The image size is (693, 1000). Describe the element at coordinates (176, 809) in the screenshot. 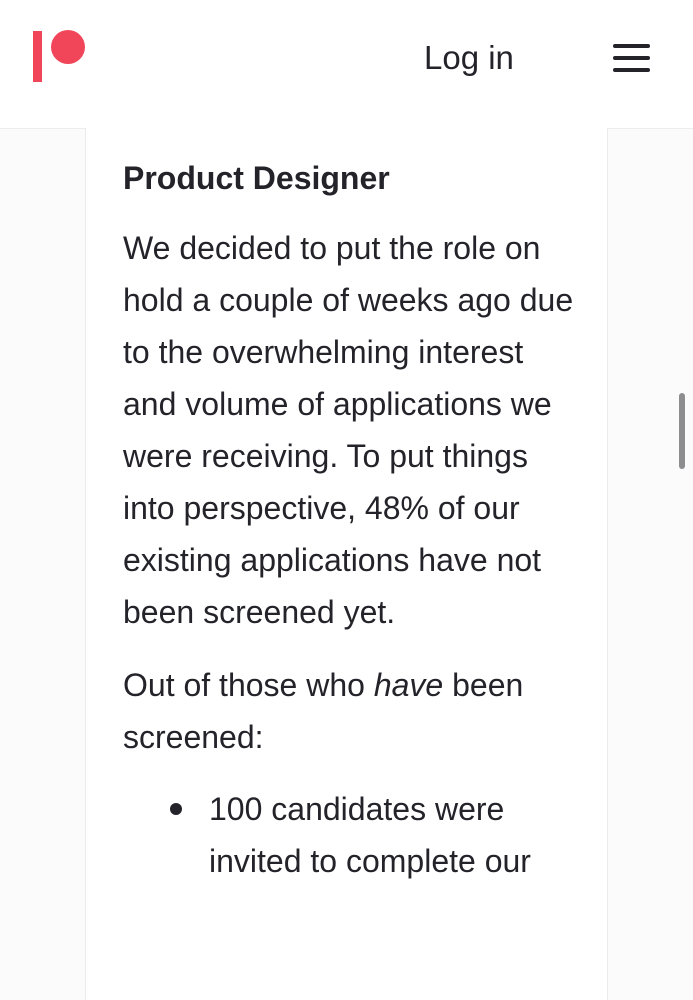

I see `bullet-dot-icon` at that location.